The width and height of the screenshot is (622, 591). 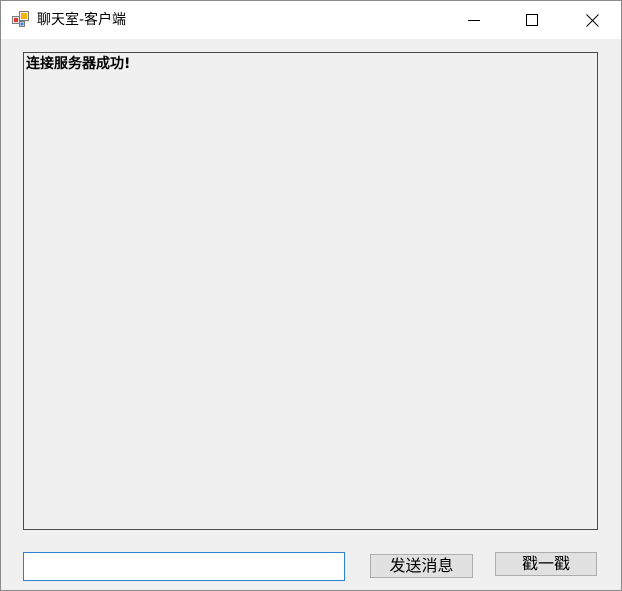 I want to click on maximize-button, so click(x=532, y=20).